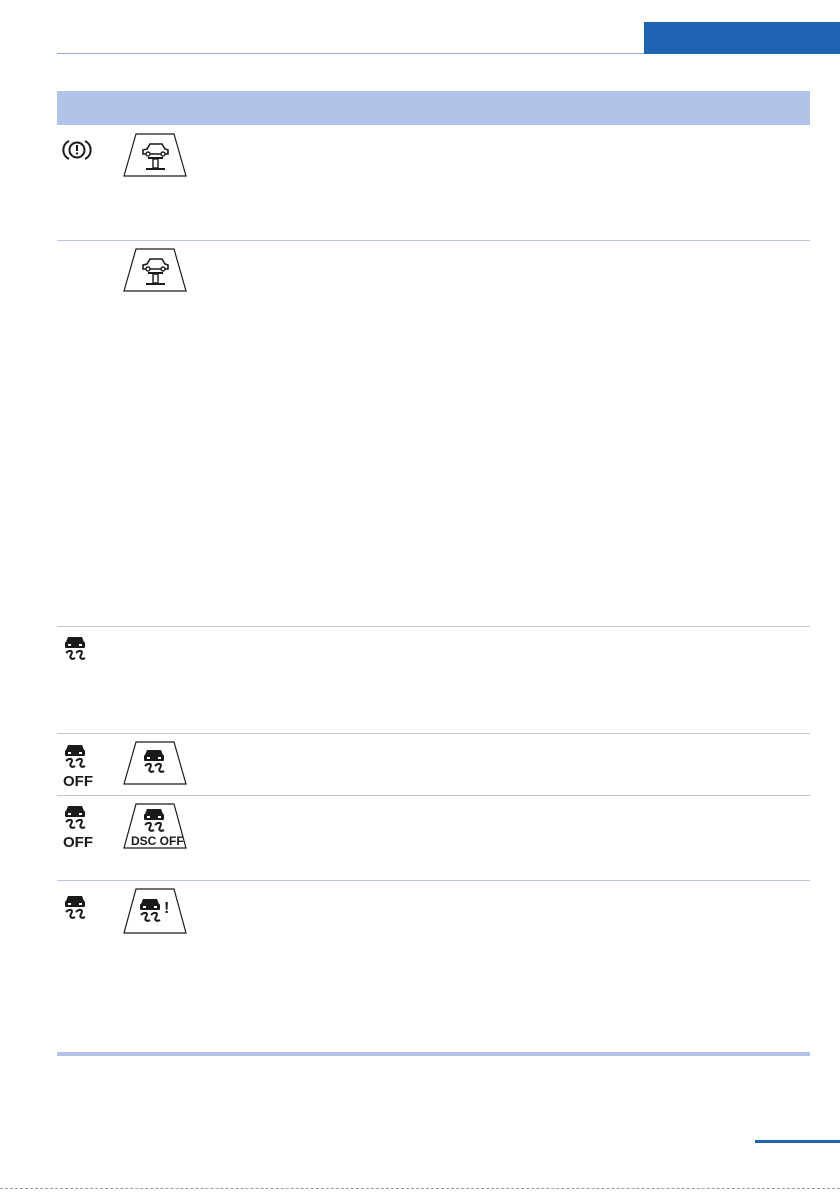 This screenshot has width=840, height=1192. I want to click on page-cut-line, so click(420, 1188).